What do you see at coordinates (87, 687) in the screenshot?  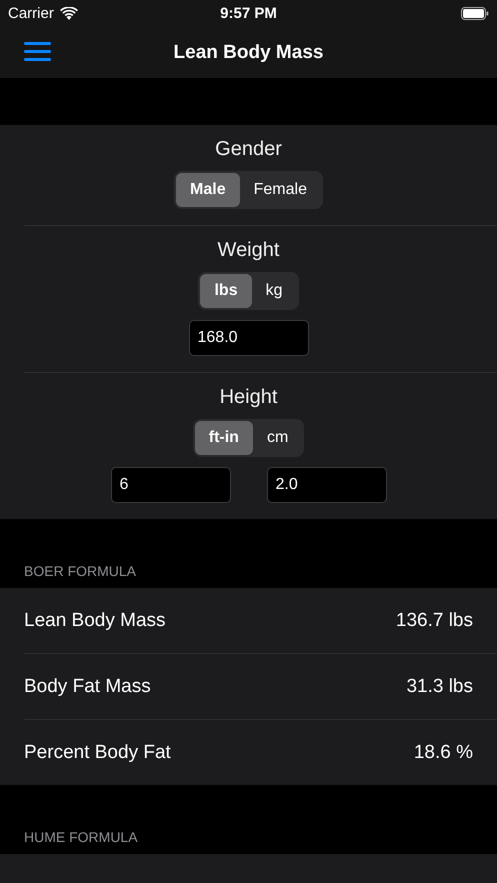 I see `result-label: Body Fat Mass` at bounding box center [87, 687].